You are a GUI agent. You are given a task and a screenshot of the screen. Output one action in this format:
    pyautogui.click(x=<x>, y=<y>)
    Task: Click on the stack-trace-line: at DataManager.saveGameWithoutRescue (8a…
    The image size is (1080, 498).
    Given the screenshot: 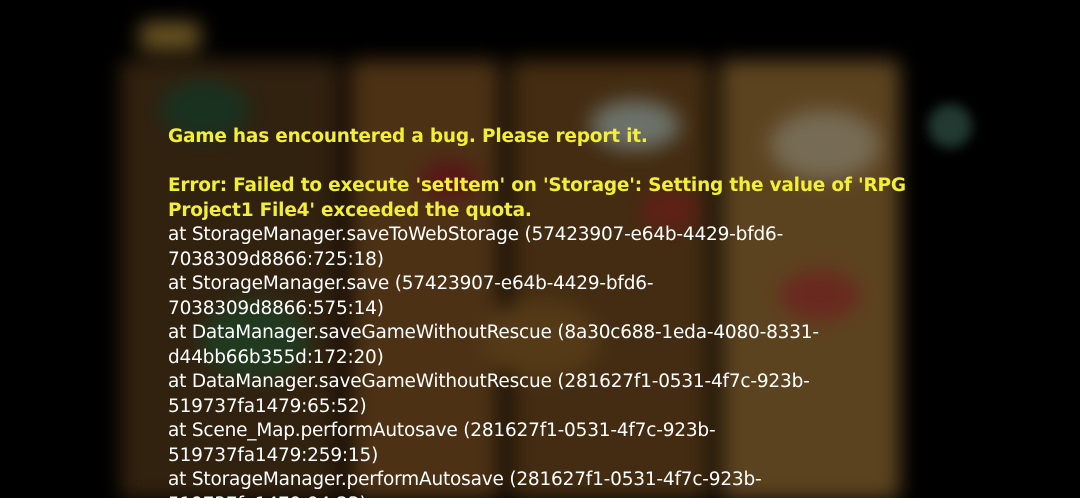 What is the action you would take?
    pyautogui.click(x=493, y=345)
    